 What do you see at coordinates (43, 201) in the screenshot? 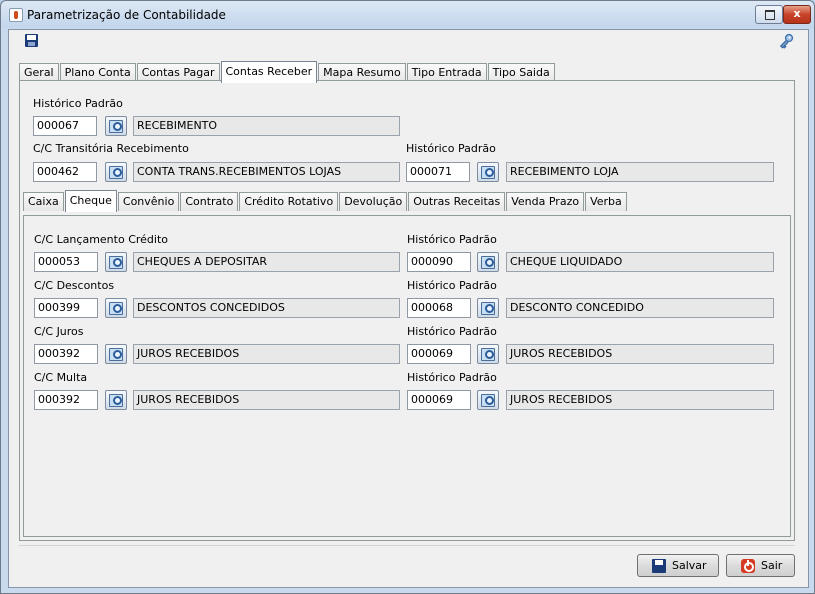
I see `tab-caixa: Caixa` at bounding box center [43, 201].